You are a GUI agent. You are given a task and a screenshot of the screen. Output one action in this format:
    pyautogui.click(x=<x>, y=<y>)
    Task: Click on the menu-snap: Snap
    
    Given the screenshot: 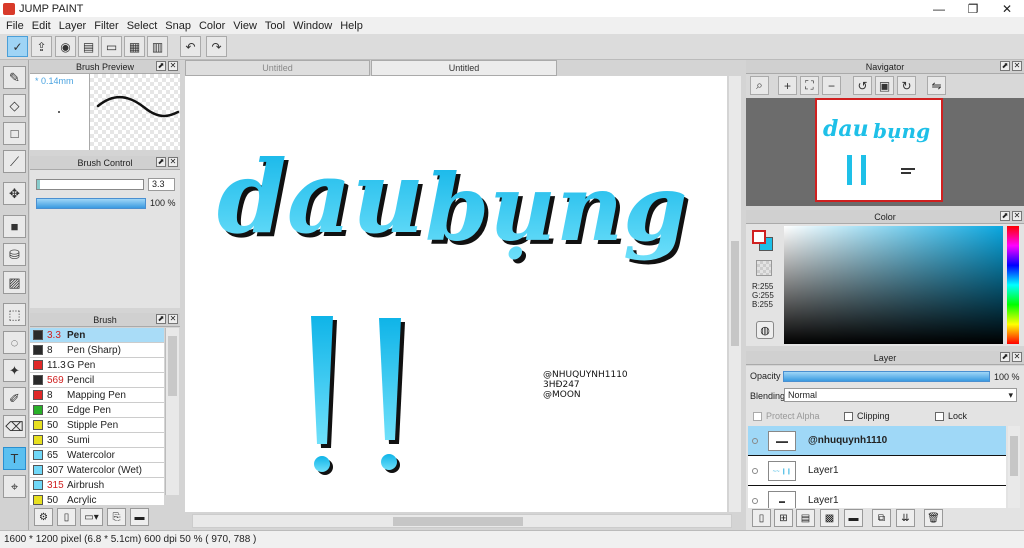 What is the action you would take?
    pyautogui.click(x=178, y=26)
    